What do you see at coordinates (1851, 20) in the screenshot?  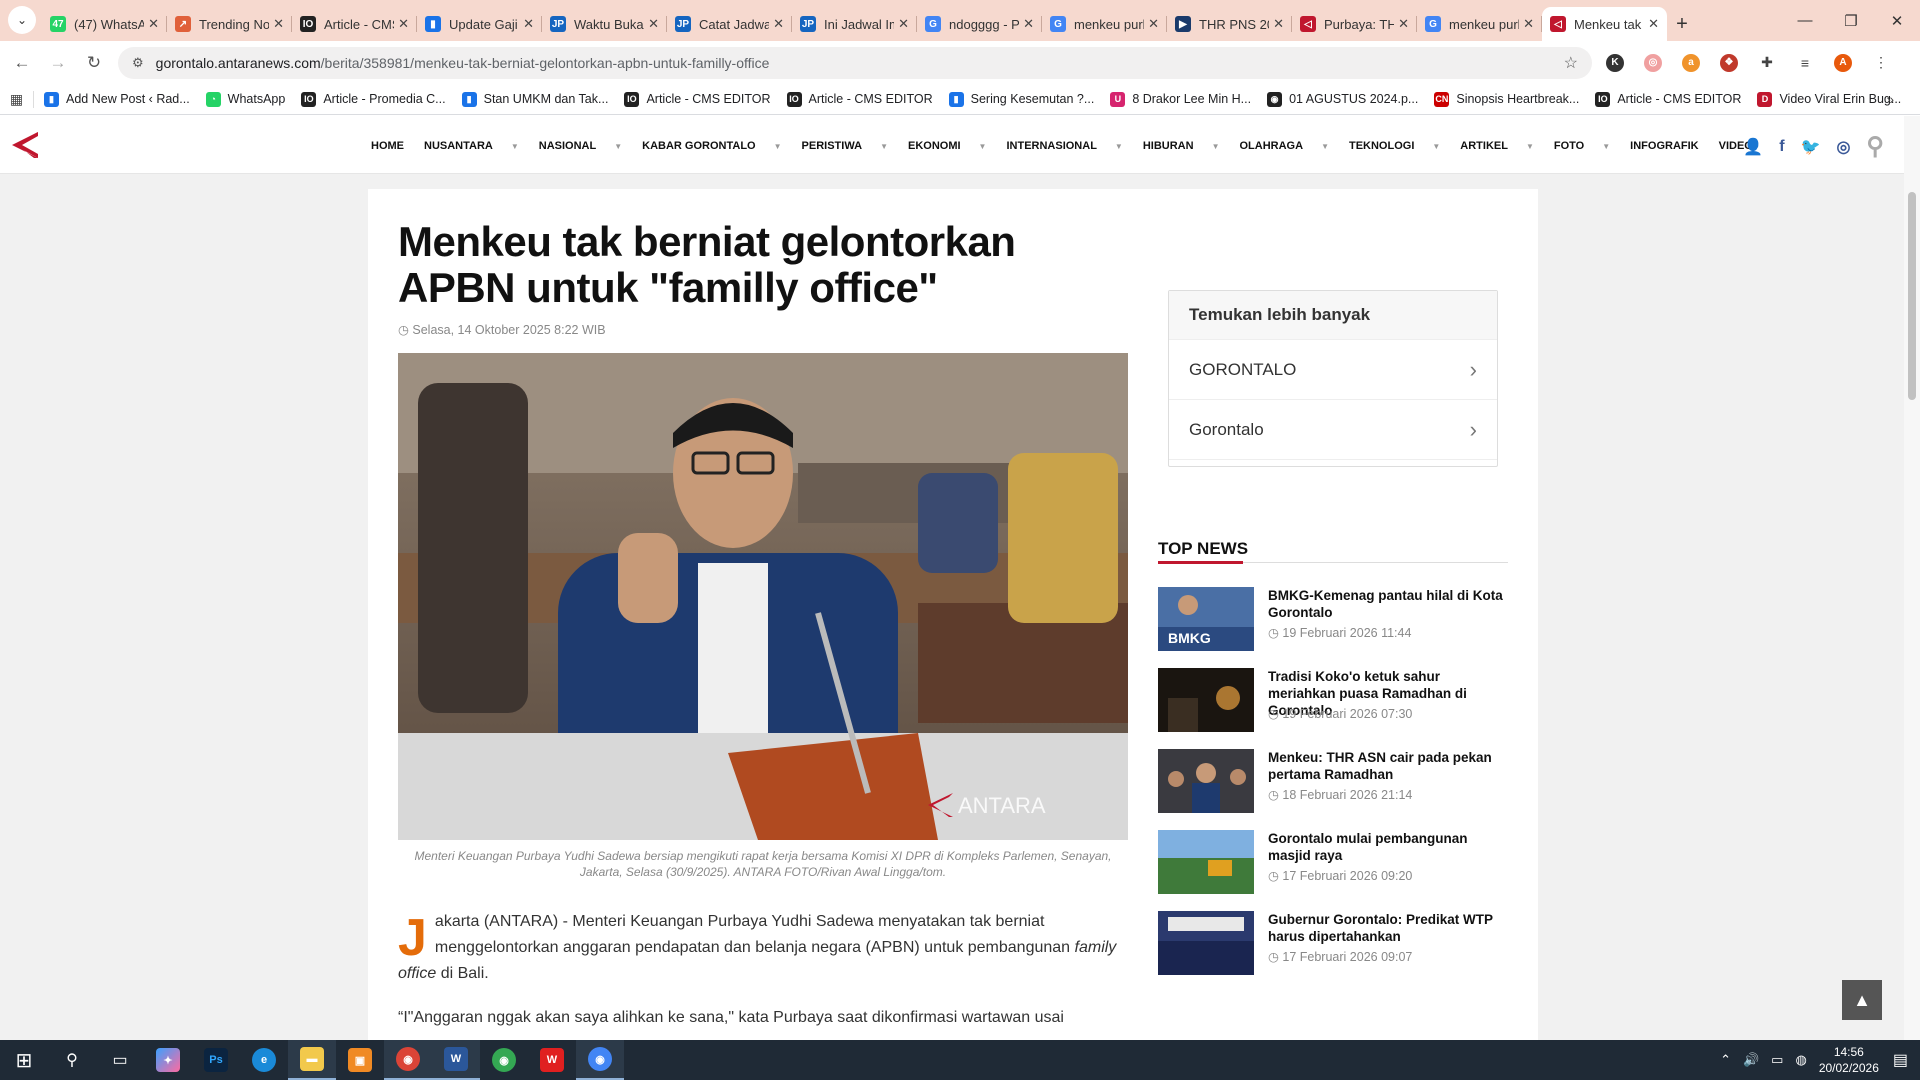 I see `restore-icon: ❐` at bounding box center [1851, 20].